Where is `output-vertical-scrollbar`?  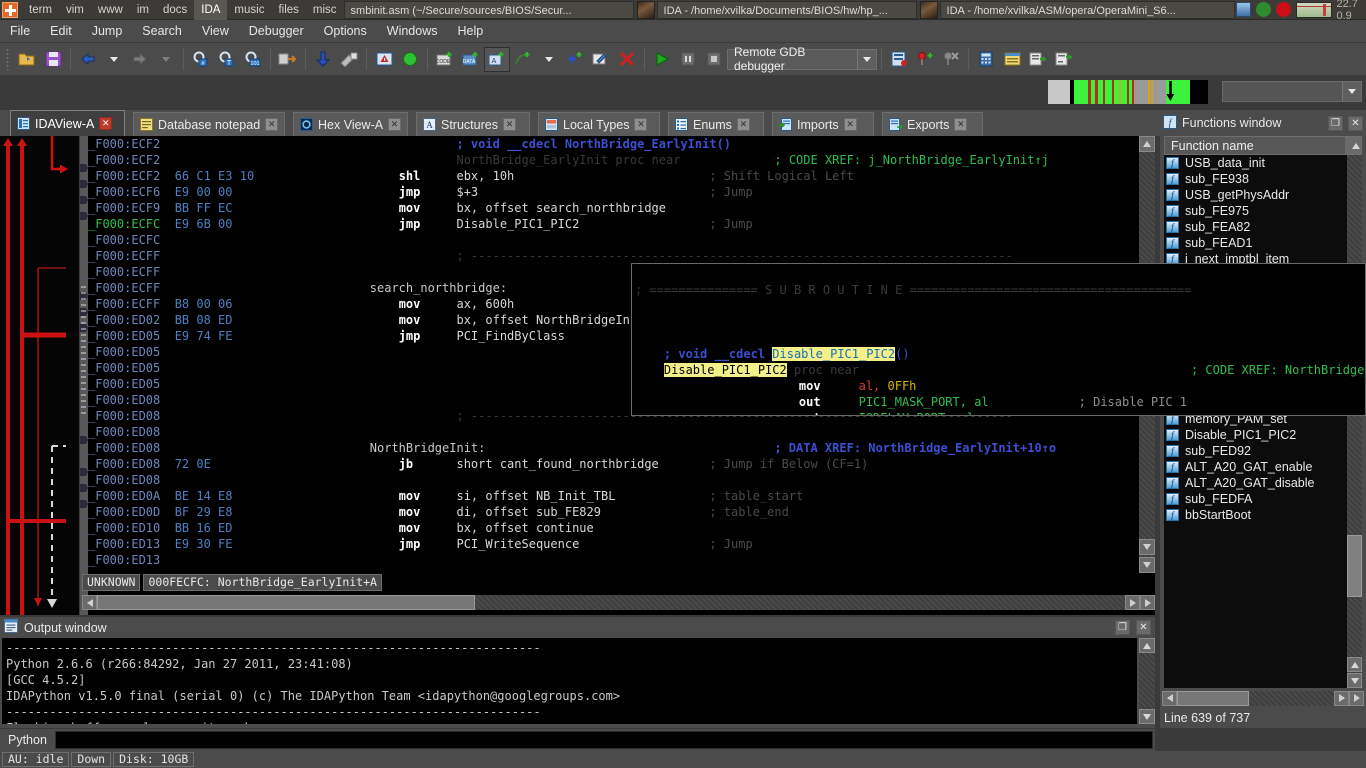
output-vertical-scrollbar is located at coordinates (1147, 681).